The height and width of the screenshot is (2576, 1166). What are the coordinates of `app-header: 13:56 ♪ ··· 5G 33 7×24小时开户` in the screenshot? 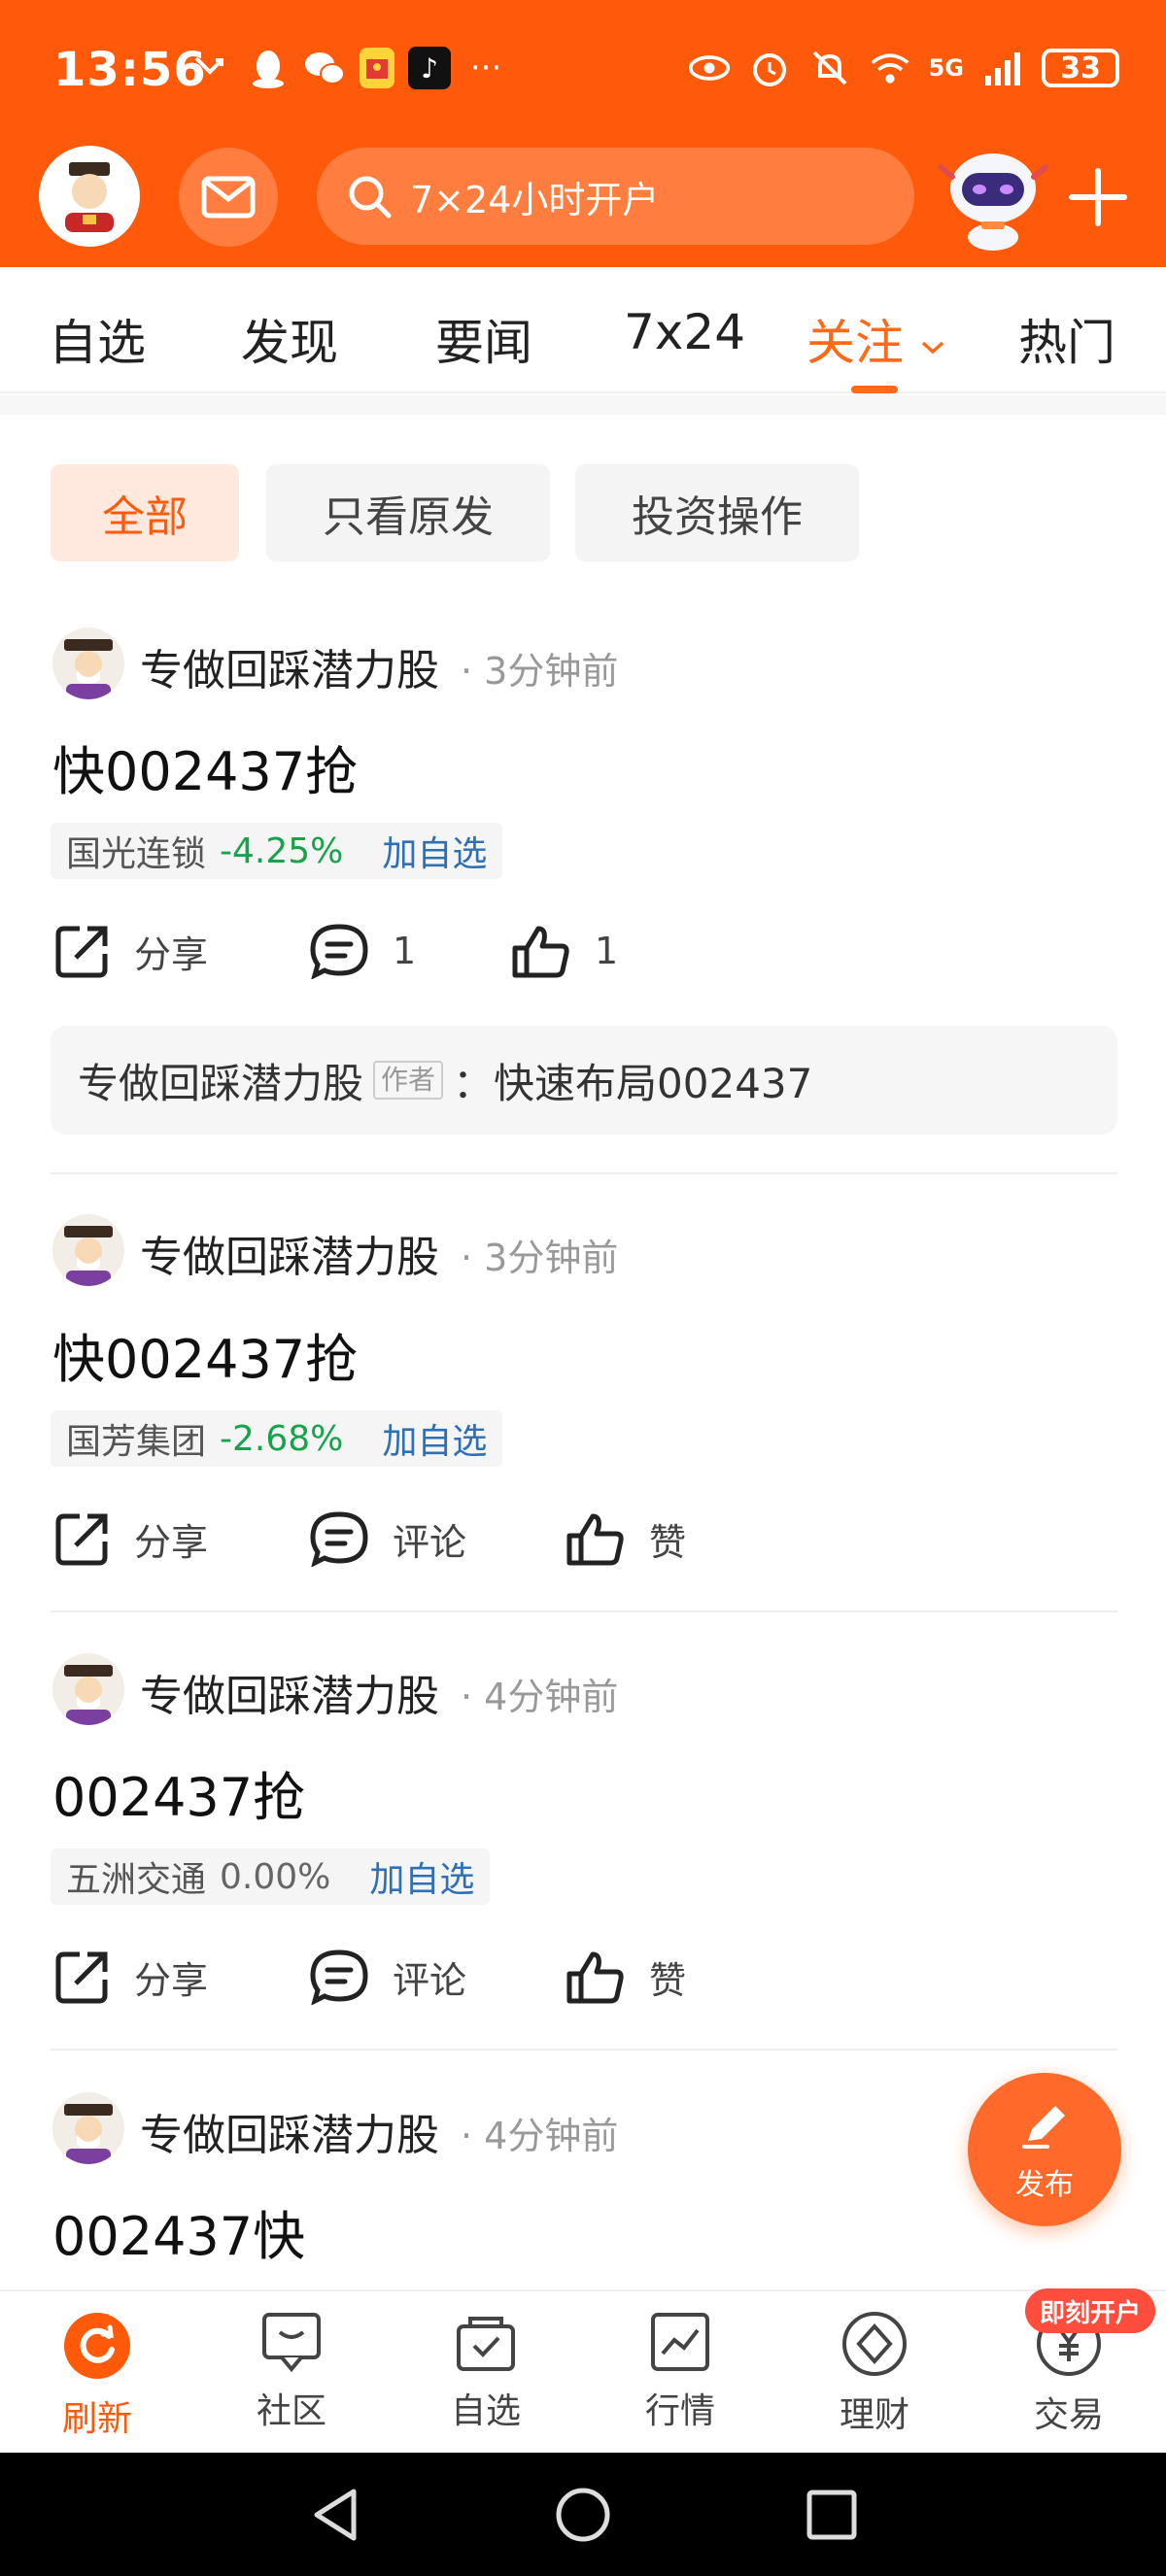 It's located at (583, 133).